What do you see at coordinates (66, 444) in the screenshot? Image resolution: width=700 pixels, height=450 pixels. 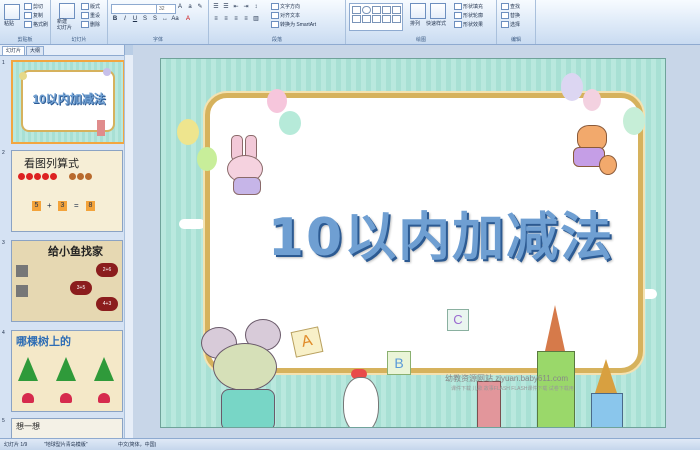 I see `theme-name: "地球型片青岛模版"` at bounding box center [66, 444].